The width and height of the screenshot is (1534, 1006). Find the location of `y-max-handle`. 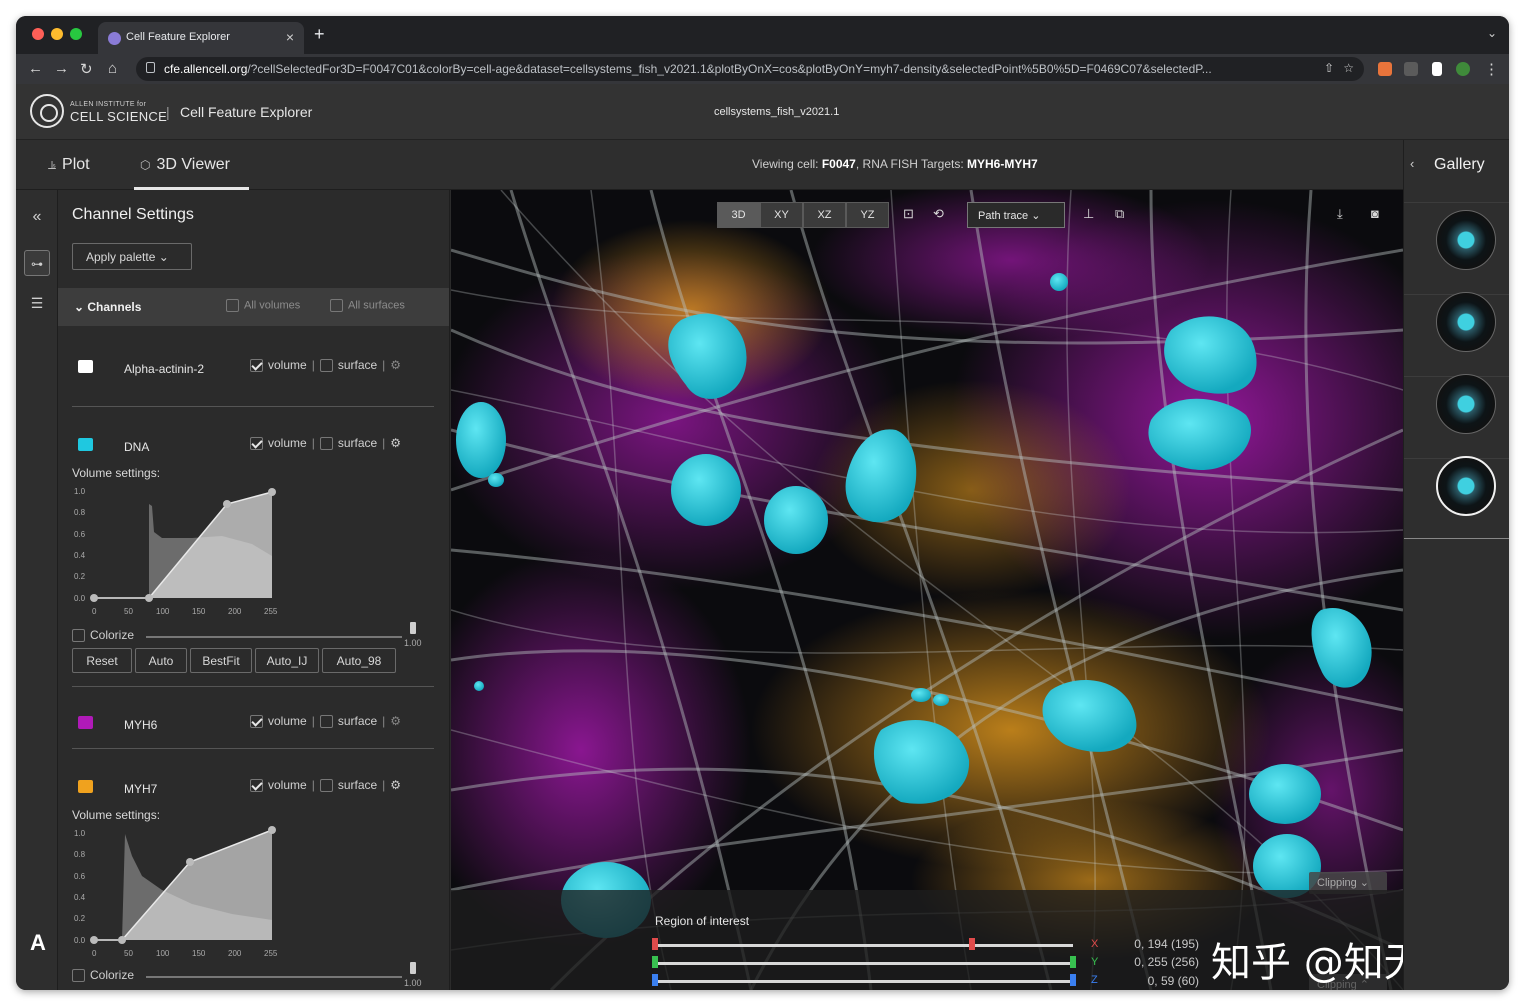

y-max-handle is located at coordinates (1073, 962).